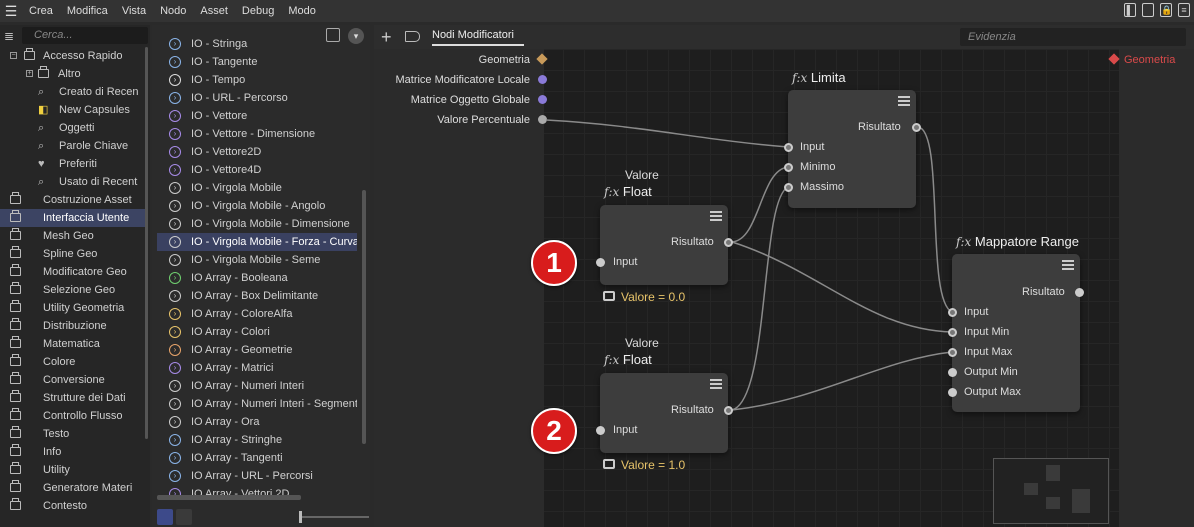  I want to click on limita-in-minimo: Minimo, so click(818, 167).